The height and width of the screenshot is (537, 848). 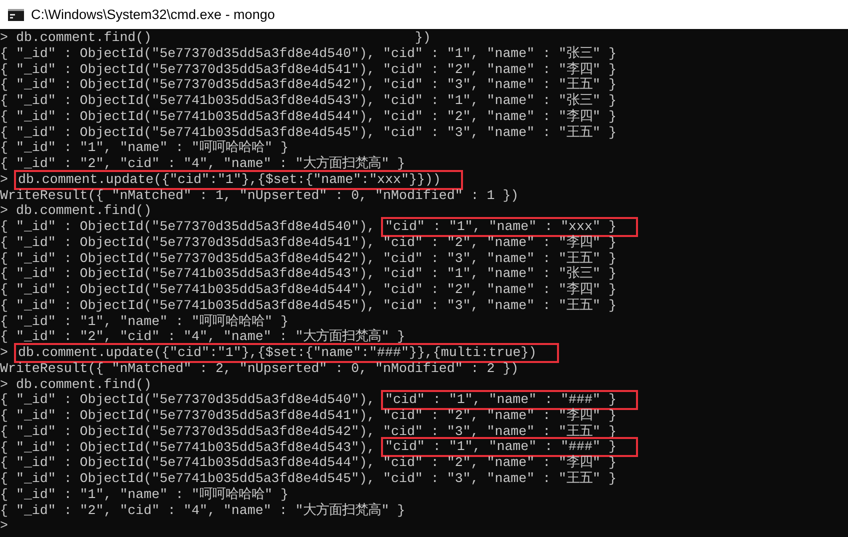 I want to click on console-text: { "_id" : ObjectId("5e77370d35dd5a3fd8e4d540"), "cid" : "1", "name" : "张三" }, so click(x=308, y=54).